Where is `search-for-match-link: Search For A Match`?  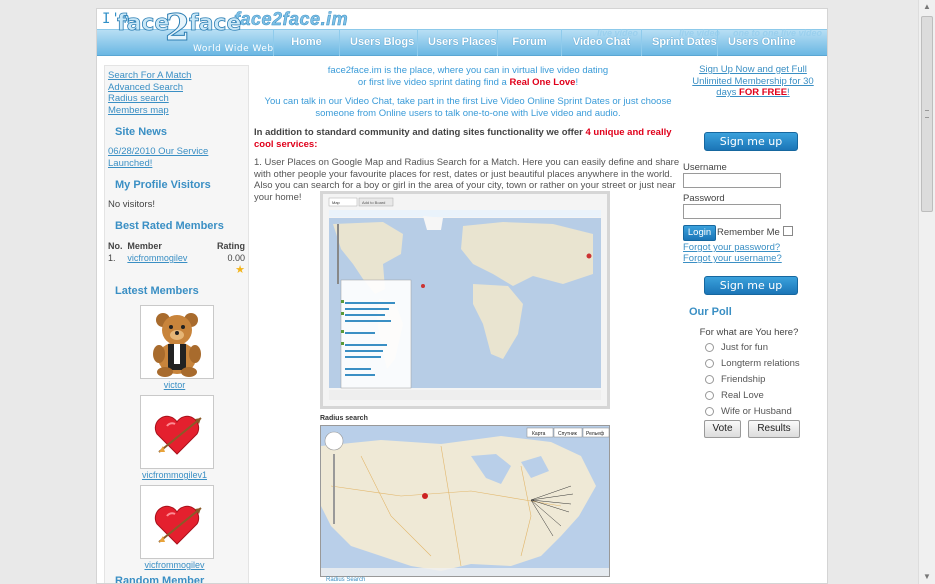
search-for-match-link: Search For A Match is located at coordinates (178, 76).